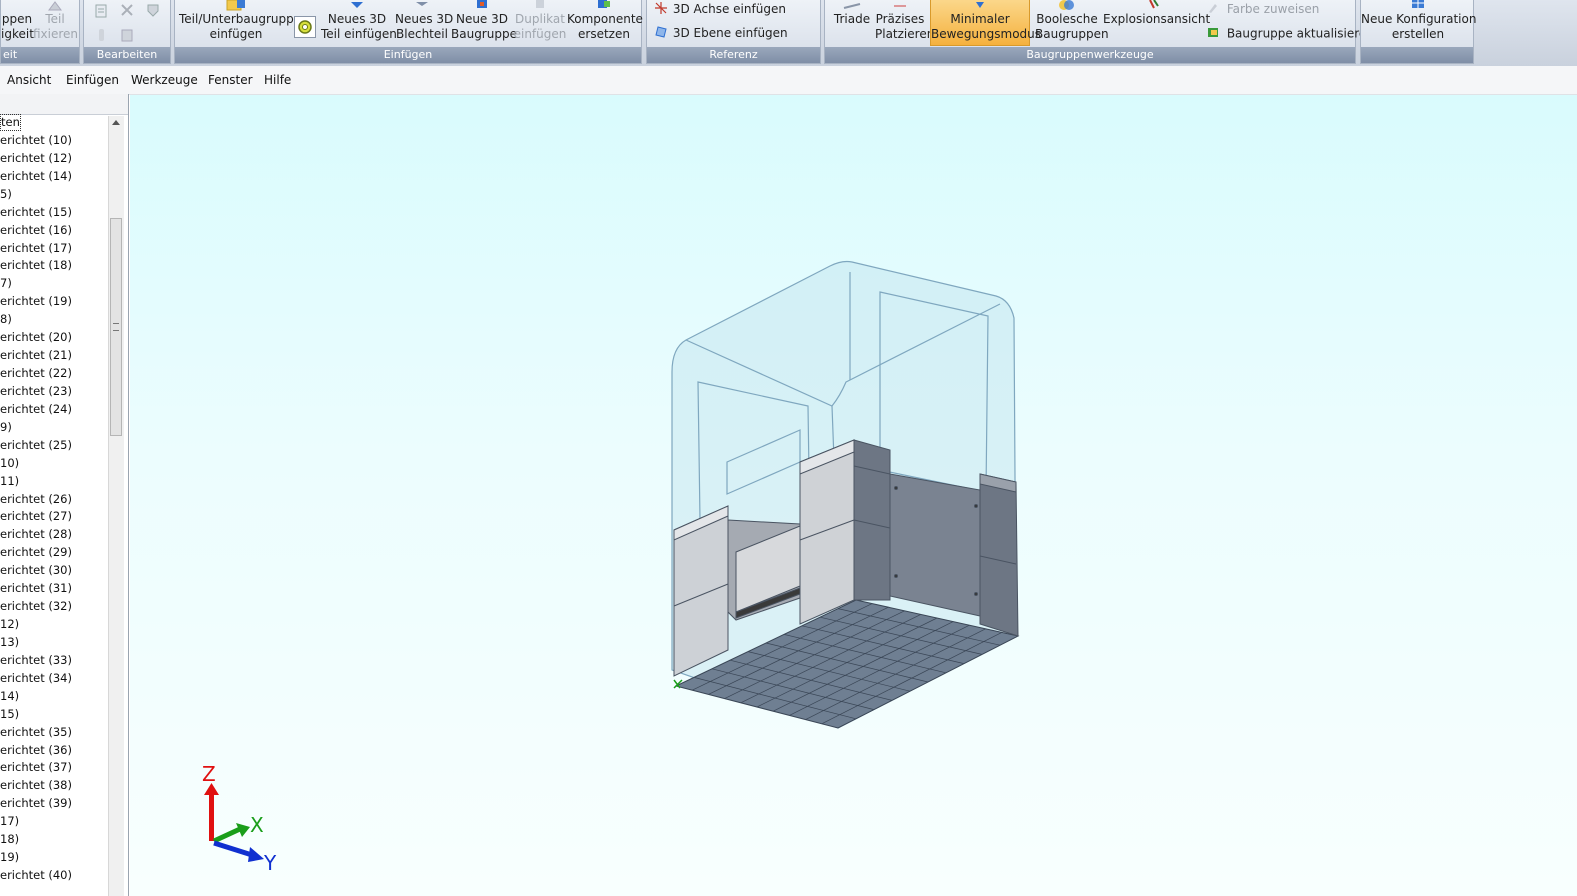 The width and height of the screenshot is (1577, 896). I want to click on minimal-motion-mode-button: Minimaler Bewegungsmodus, so click(985, 23).